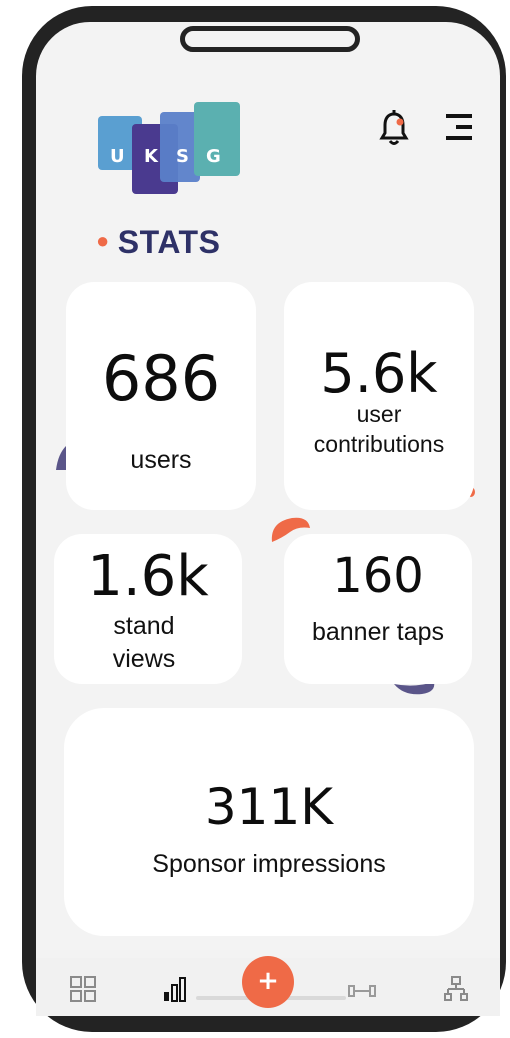 This screenshot has height=1038, width=510. What do you see at coordinates (161, 460) in the screenshot?
I see `users-label: users` at bounding box center [161, 460].